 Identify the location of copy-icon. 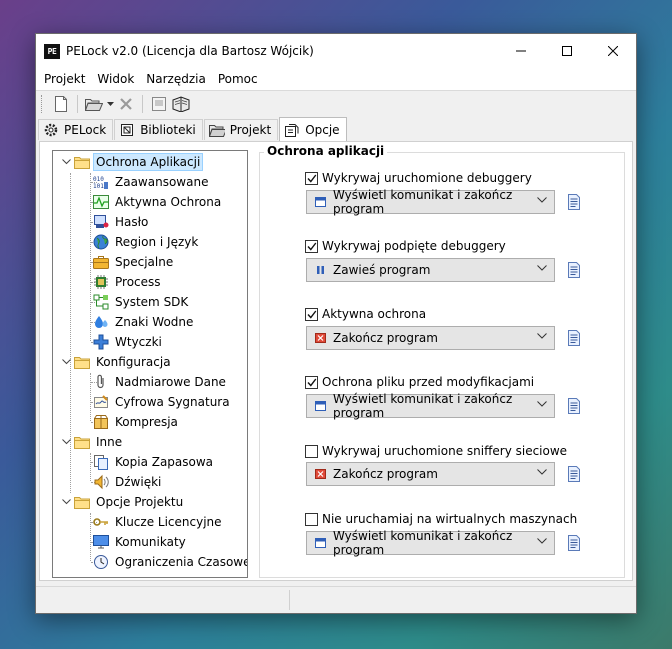
(101, 462).